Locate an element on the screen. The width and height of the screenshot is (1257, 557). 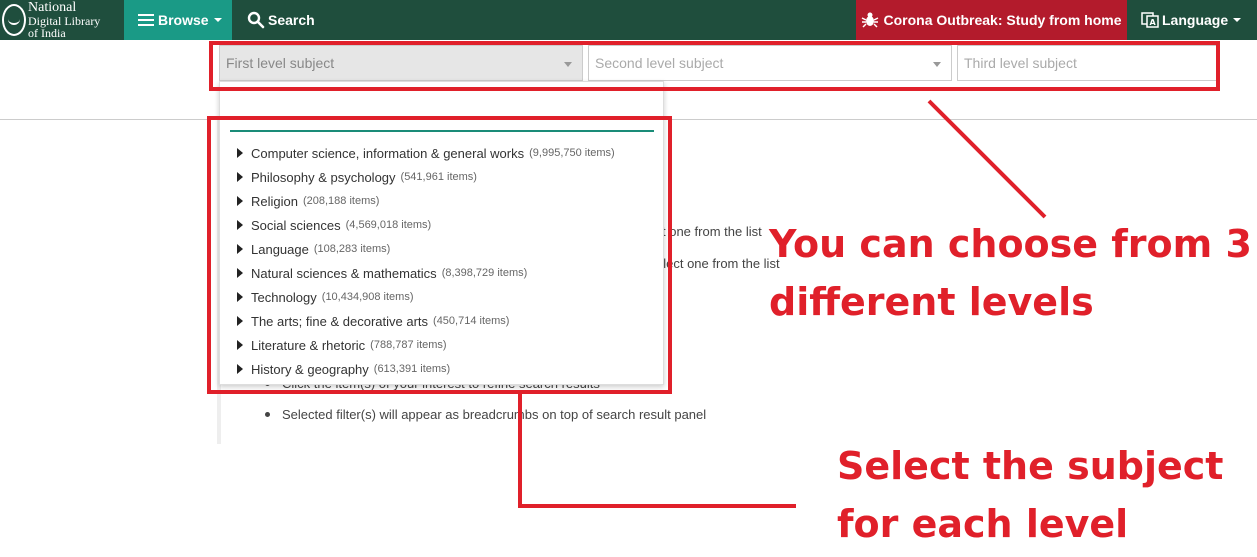
annotation-line-elbow is located at coordinates (657, 451).